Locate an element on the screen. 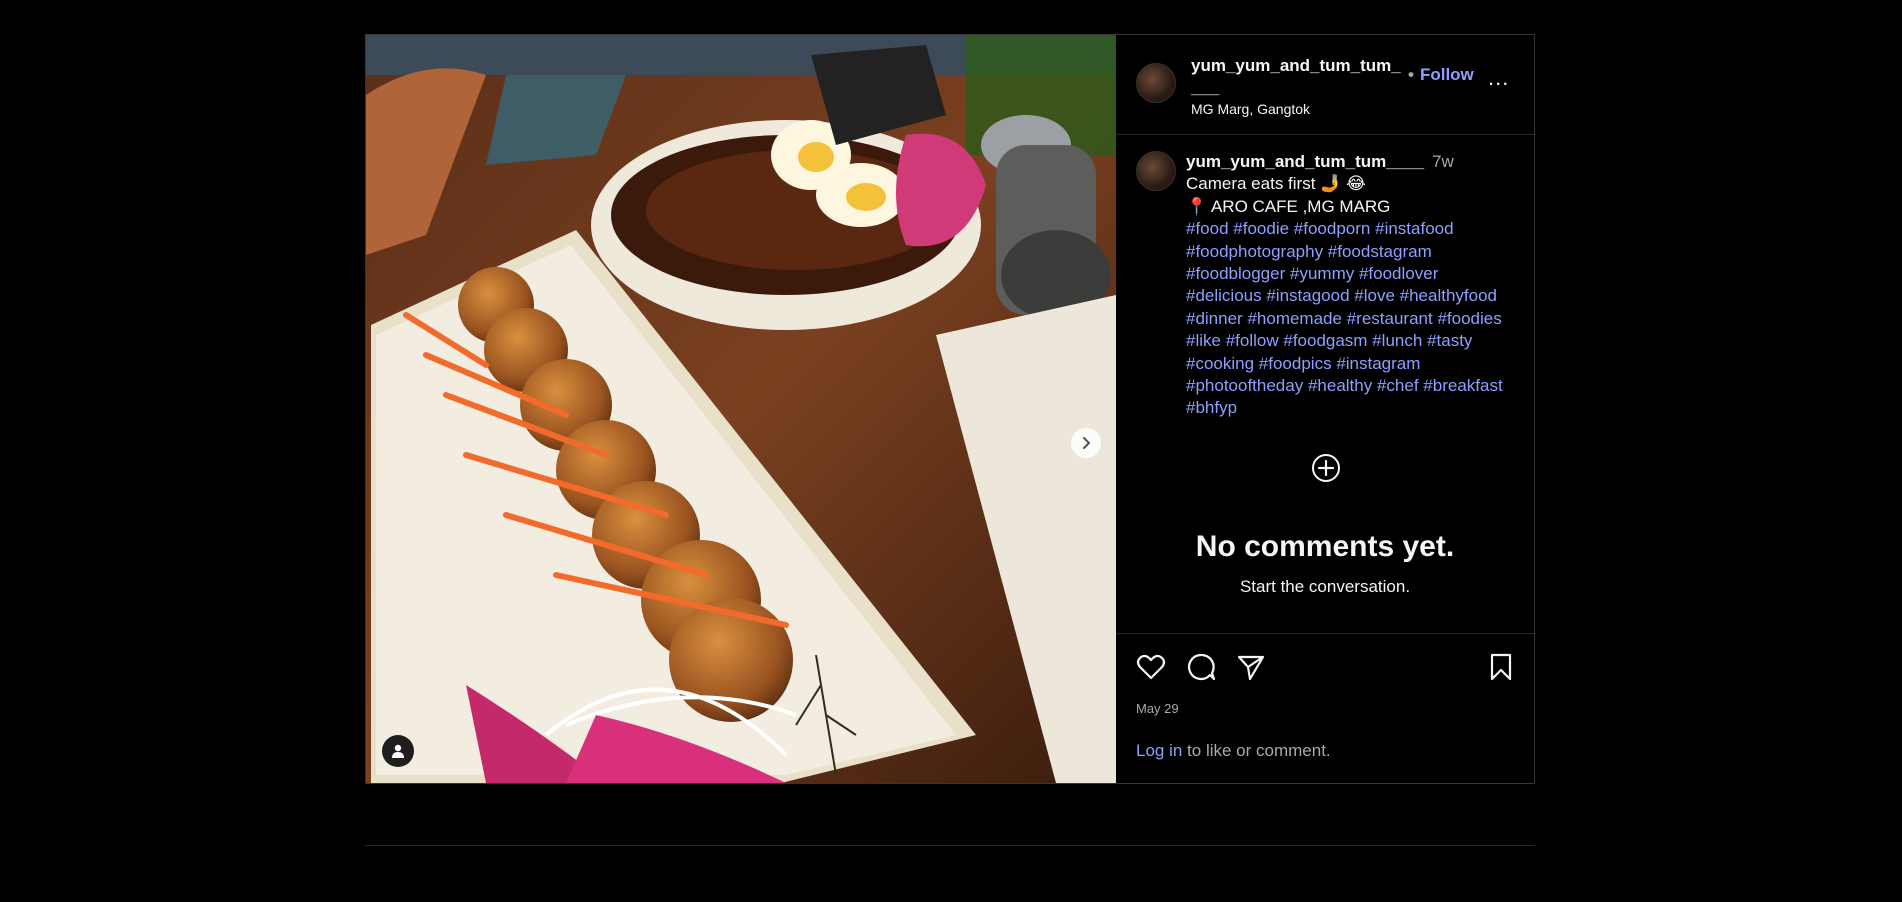 The image size is (1902, 902). hashtag-link: #instagram is located at coordinates (1378, 363).